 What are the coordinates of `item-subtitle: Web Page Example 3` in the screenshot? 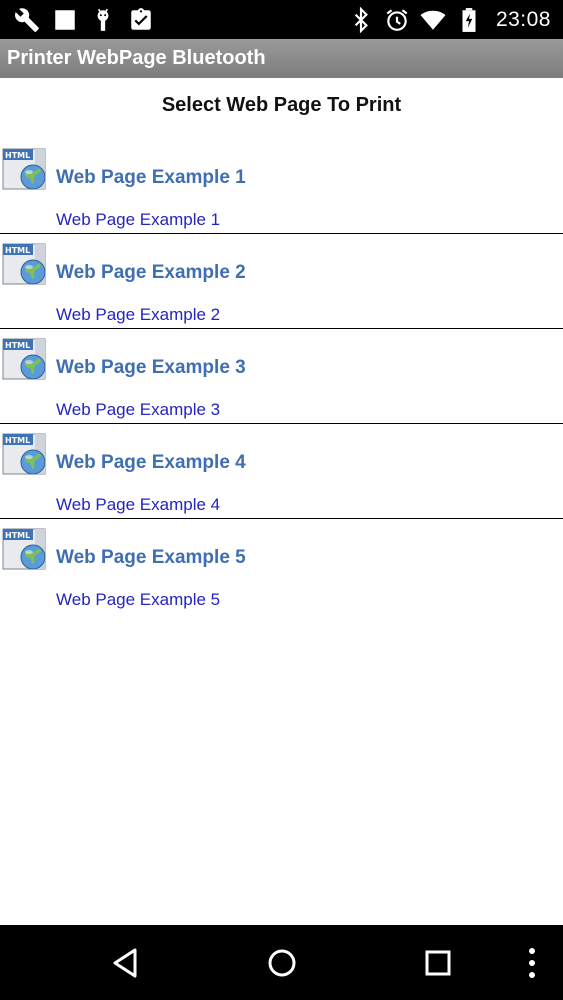 It's located at (138, 409).